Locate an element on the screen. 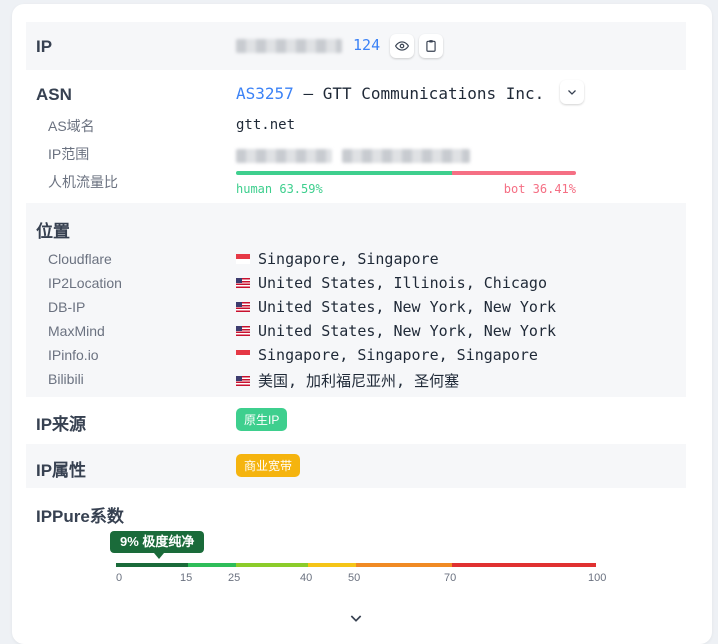 The image size is (718, 644). ip-masked is located at coordinates (289, 45).